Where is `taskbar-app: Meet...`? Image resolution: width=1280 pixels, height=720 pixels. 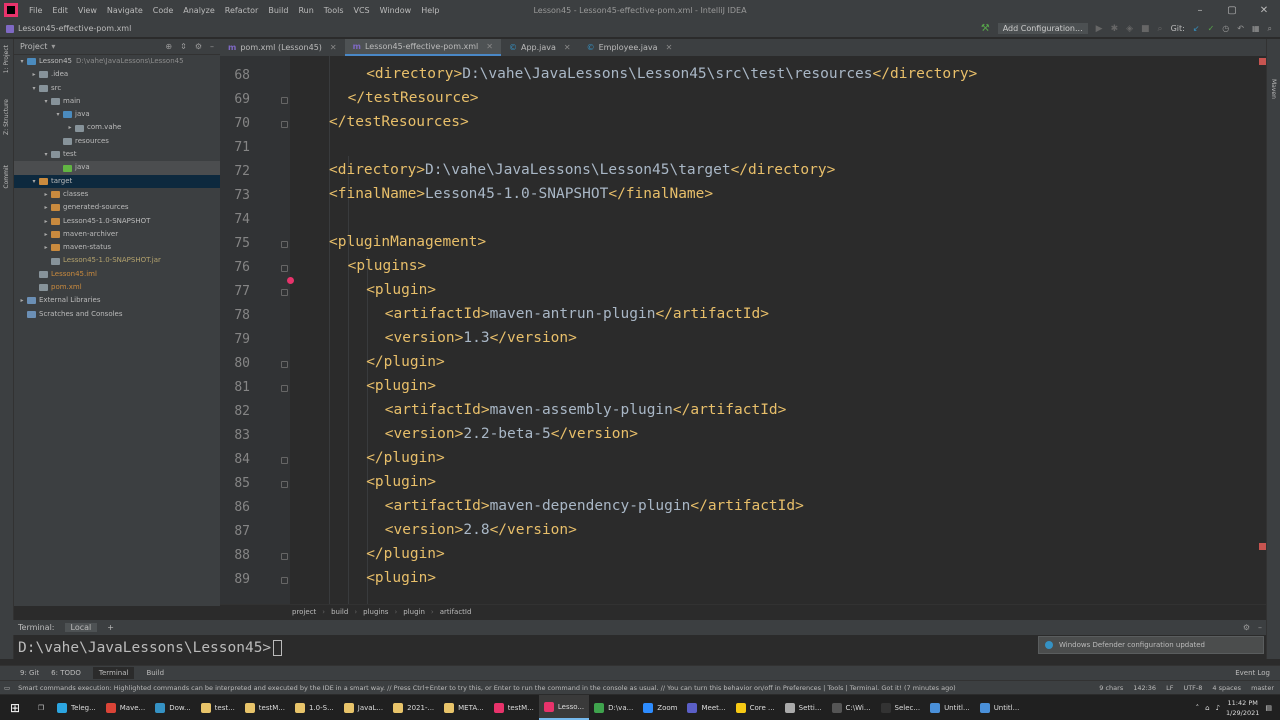 taskbar-app: Meet... is located at coordinates (706, 707).